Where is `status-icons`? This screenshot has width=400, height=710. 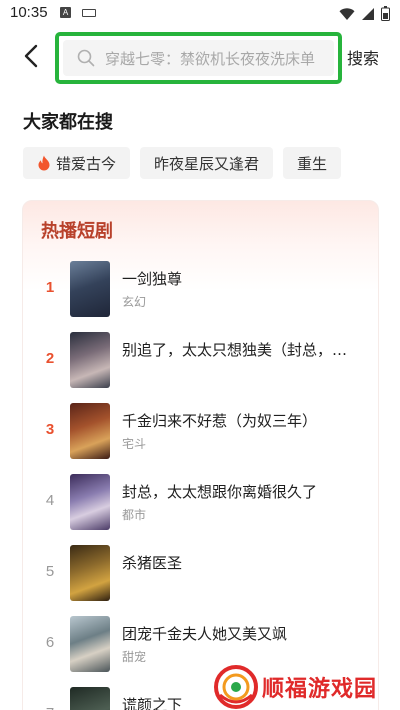 status-icons is located at coordinates (364, 13).